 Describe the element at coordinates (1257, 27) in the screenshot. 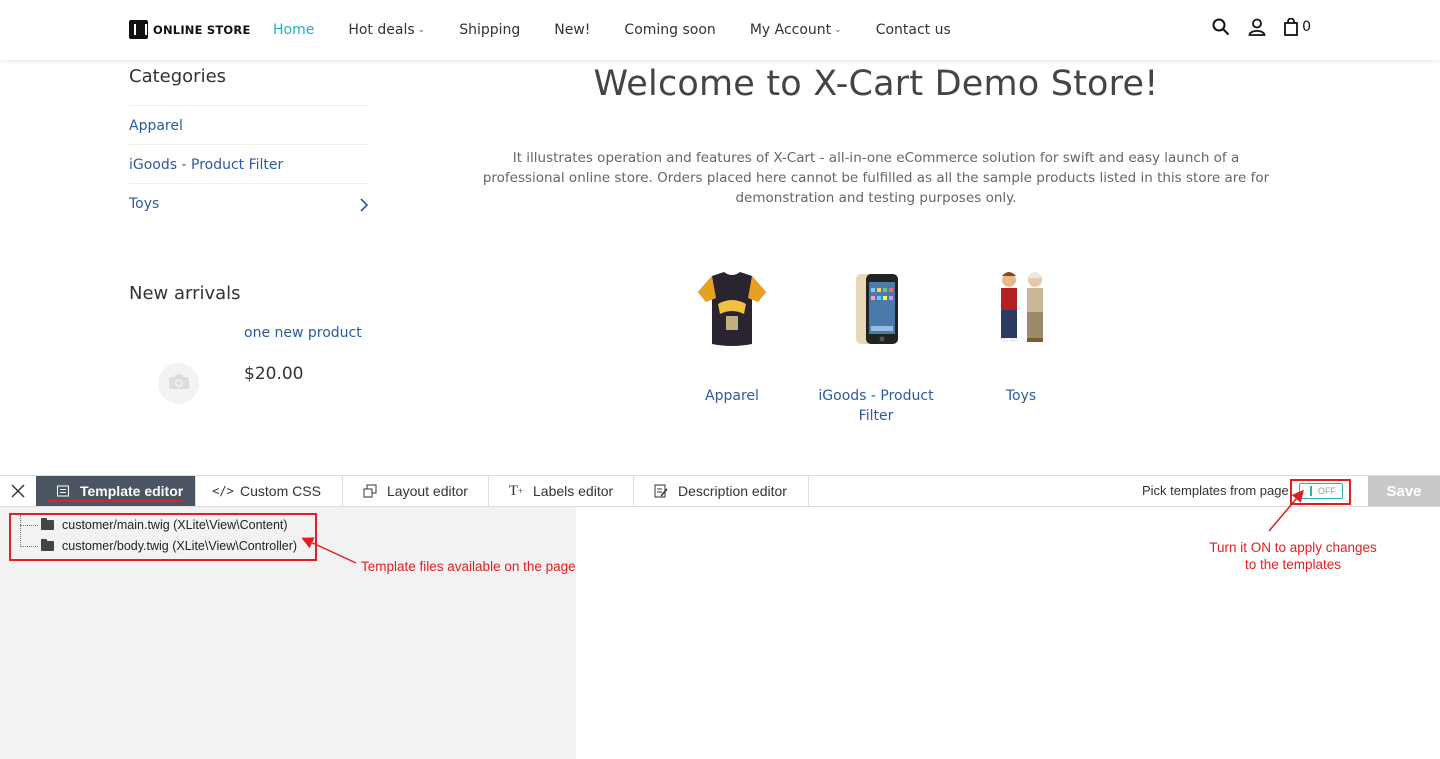

I see `user-icon` at that location.